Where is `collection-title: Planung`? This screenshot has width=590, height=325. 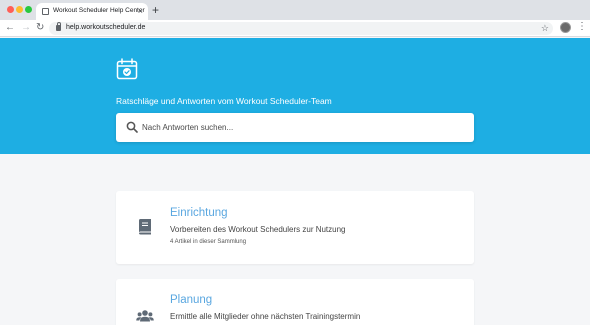
collection-title: Planung is located at coordinates (191, 300).